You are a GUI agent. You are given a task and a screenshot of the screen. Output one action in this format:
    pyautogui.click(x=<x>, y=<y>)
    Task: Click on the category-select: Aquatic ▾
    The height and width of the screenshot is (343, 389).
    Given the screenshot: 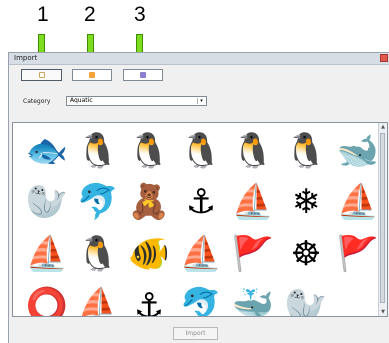 What is the action you would take?
    pyautogui.click(x=136, y=101)
    